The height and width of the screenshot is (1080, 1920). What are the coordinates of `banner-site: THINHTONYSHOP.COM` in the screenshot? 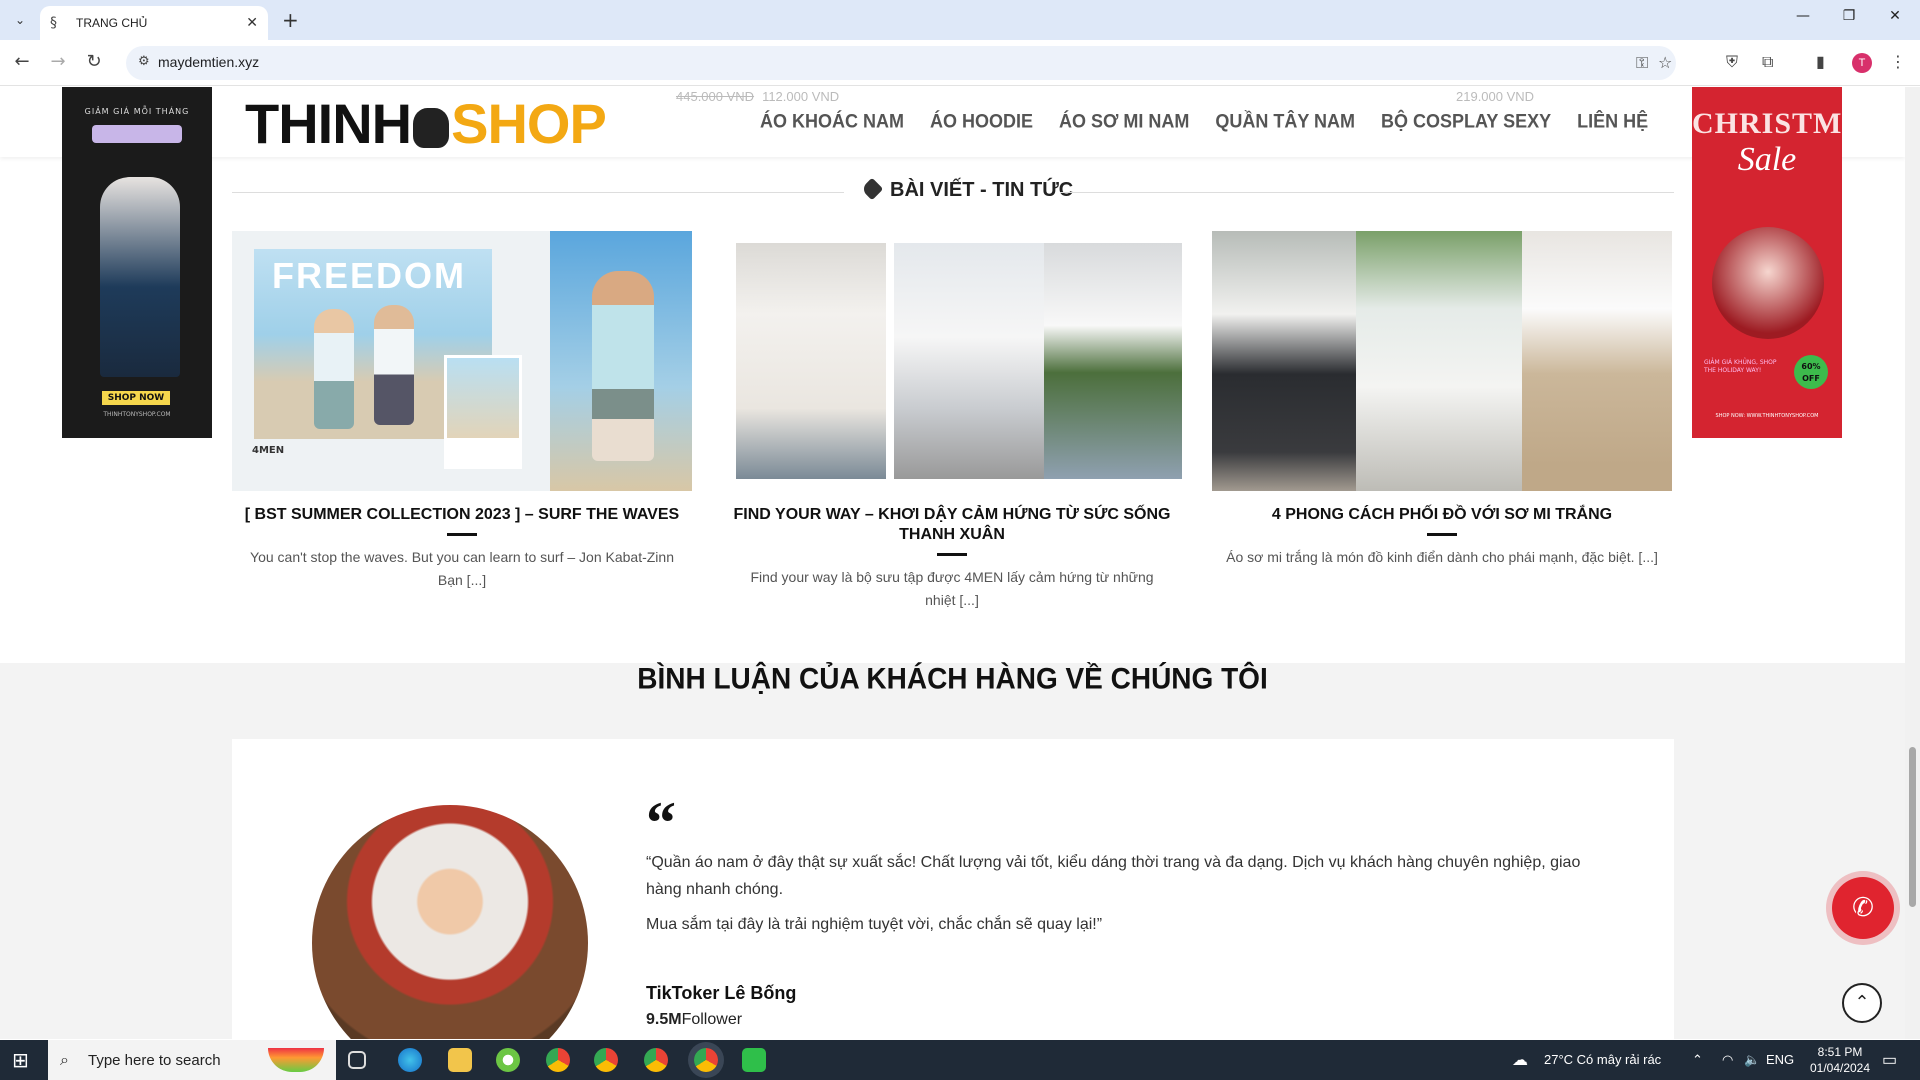 It's located at (137, 414).